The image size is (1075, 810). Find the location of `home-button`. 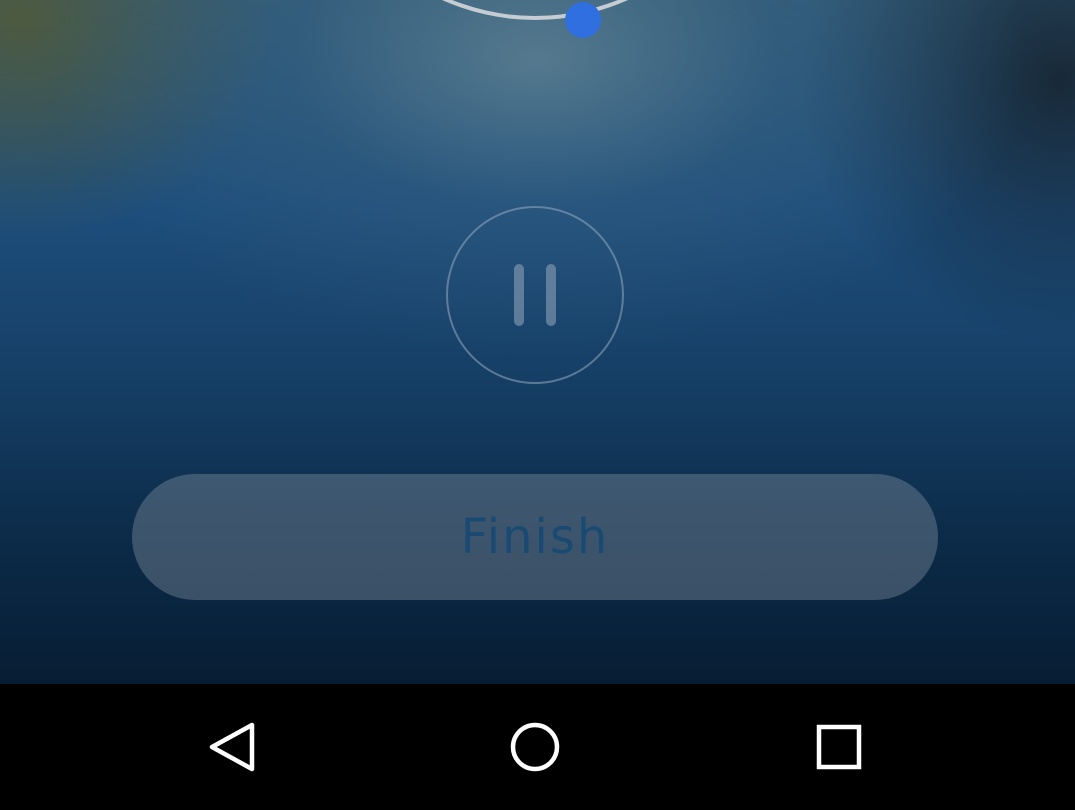

home-button is located at coordinates (535, 747).